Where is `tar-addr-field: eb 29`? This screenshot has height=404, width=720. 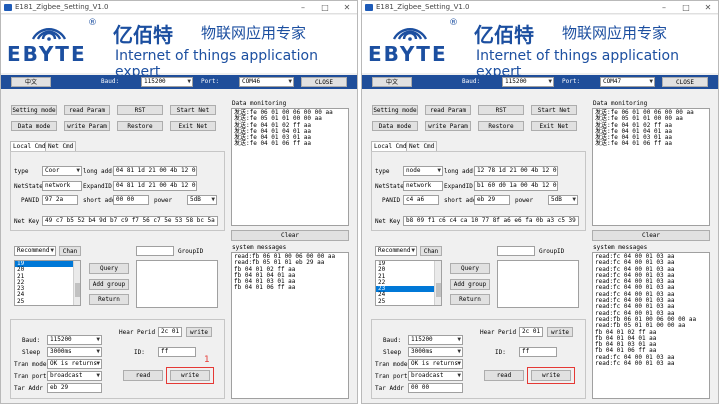 tar-addr-field: eb 29 is located at coordinates (74, 388).